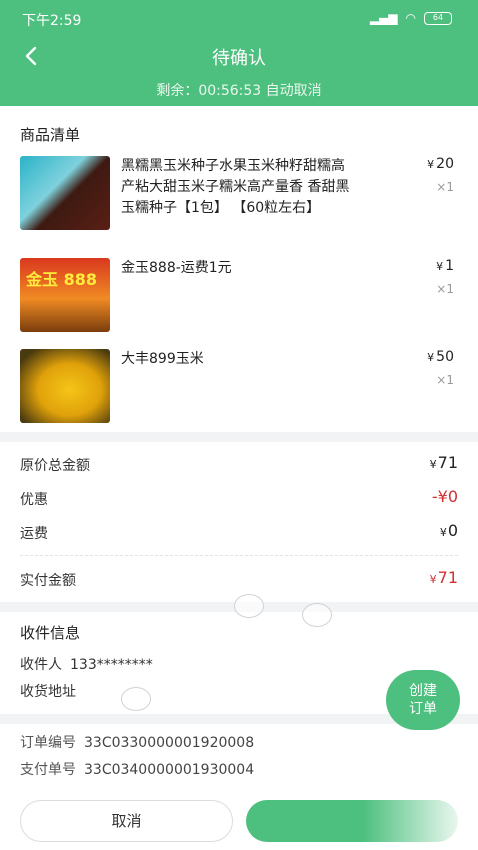  What do you see at coordinates (447, 577) in the screenshot?
I see `paid-amount: 71` at bounding box center [447, 577].